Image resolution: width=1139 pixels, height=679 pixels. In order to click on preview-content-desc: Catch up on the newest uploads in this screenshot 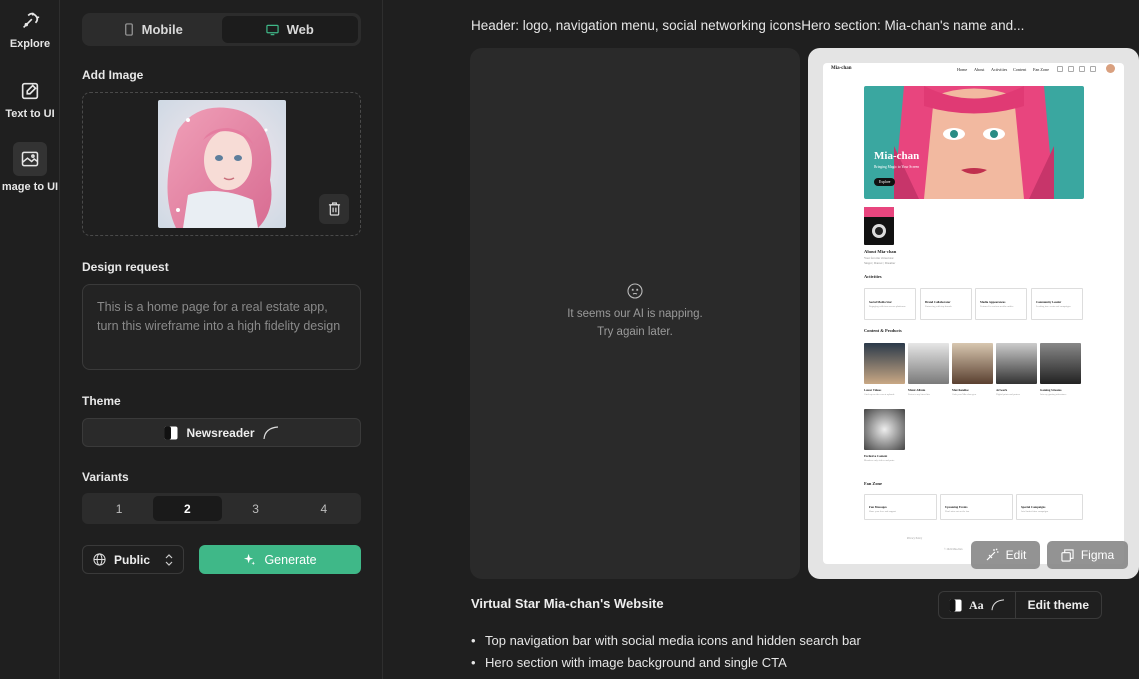, I will do `click(879, 394)`.